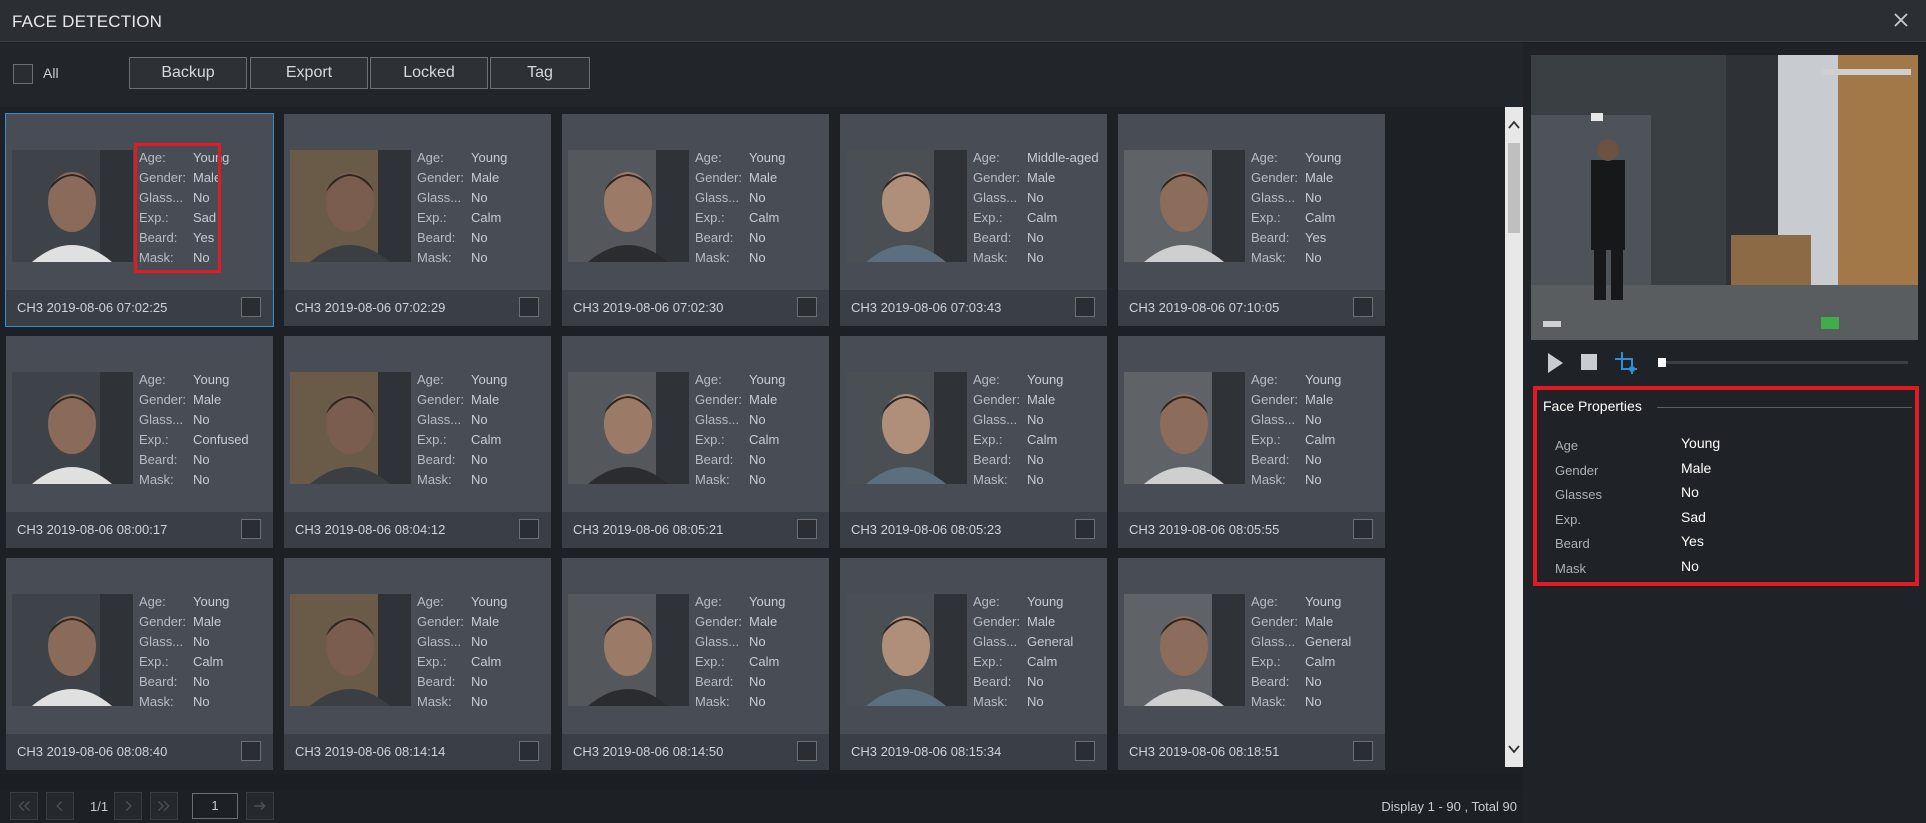 This screenshot has height=823, width=1926. What do you see at coordinates (1317, 238) in the screenshot?
I see `attribute-row: Beard: Yes` at bounding box center [1317, 238].